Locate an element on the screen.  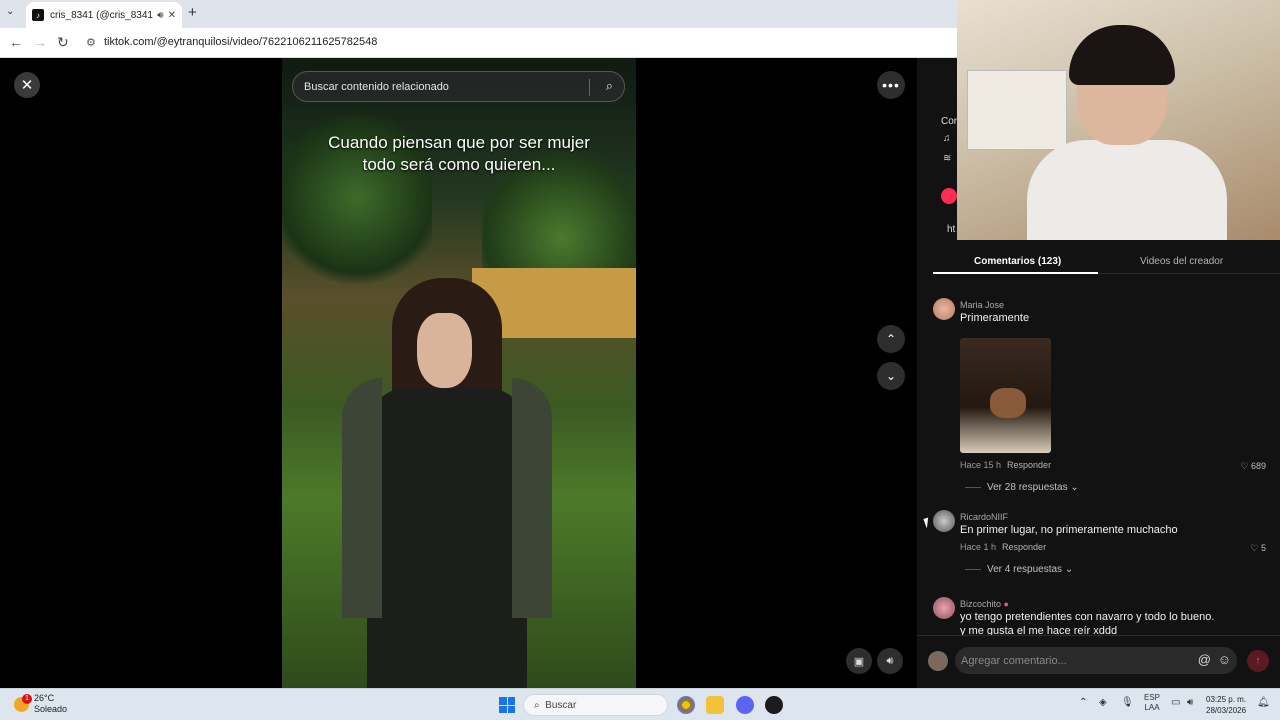
tab-comments: Comentarios (123) is located at coordinates (1017, 261).